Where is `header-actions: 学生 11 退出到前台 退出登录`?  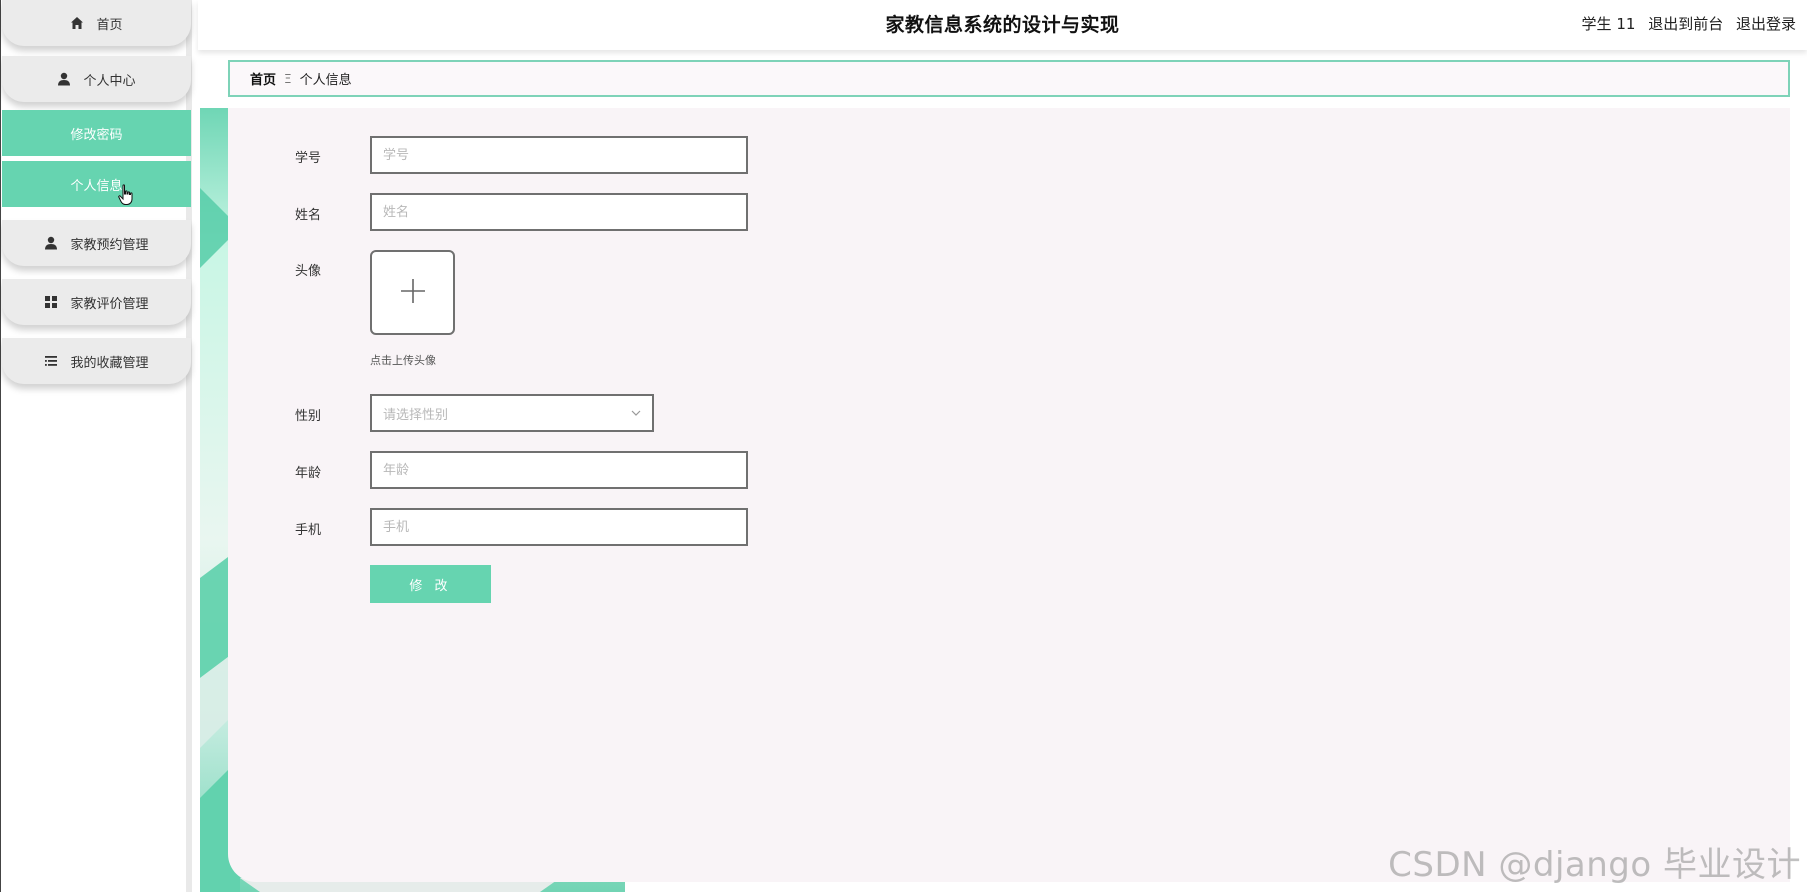 header-actions: 学生 11 退出到前台 退出登录 is located at coordinates (1685, 23).